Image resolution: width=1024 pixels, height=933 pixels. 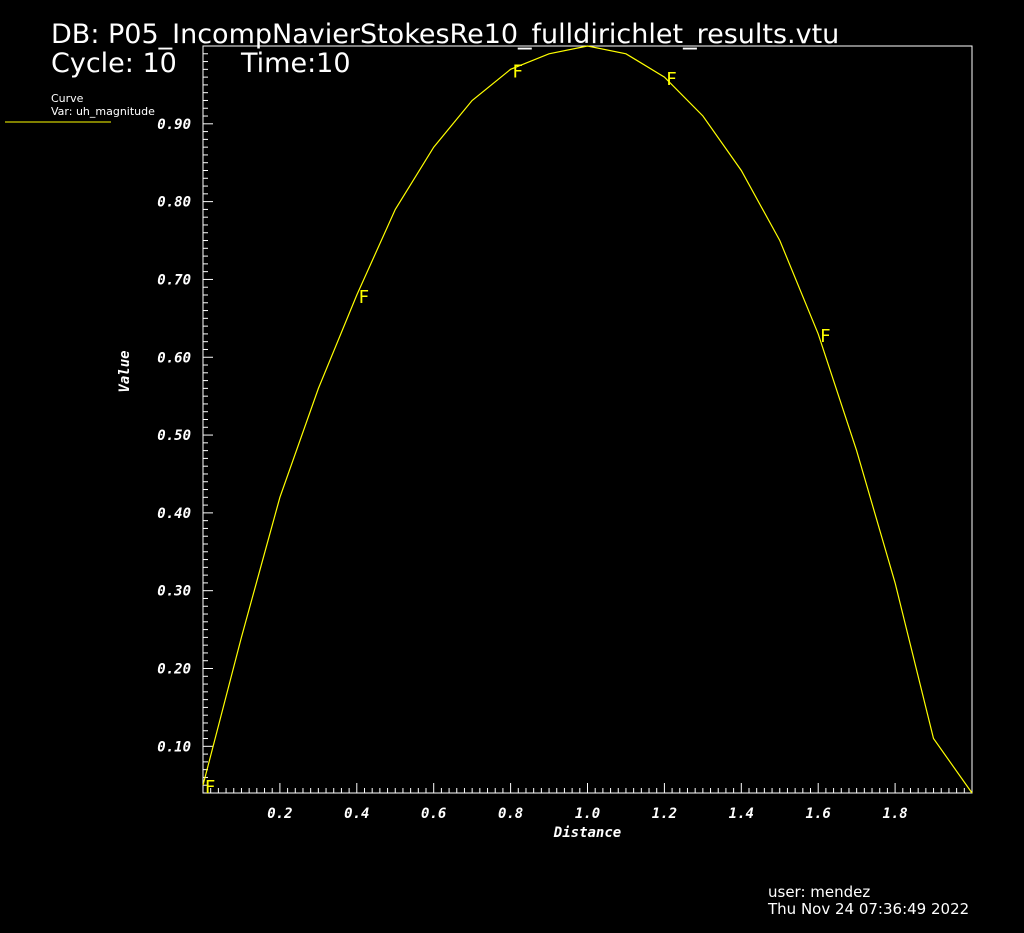 What do you see at coordinates (174, 747) in the screenshot?
I see `y-tick-label: 0.10` at bounding box center [174, 747].